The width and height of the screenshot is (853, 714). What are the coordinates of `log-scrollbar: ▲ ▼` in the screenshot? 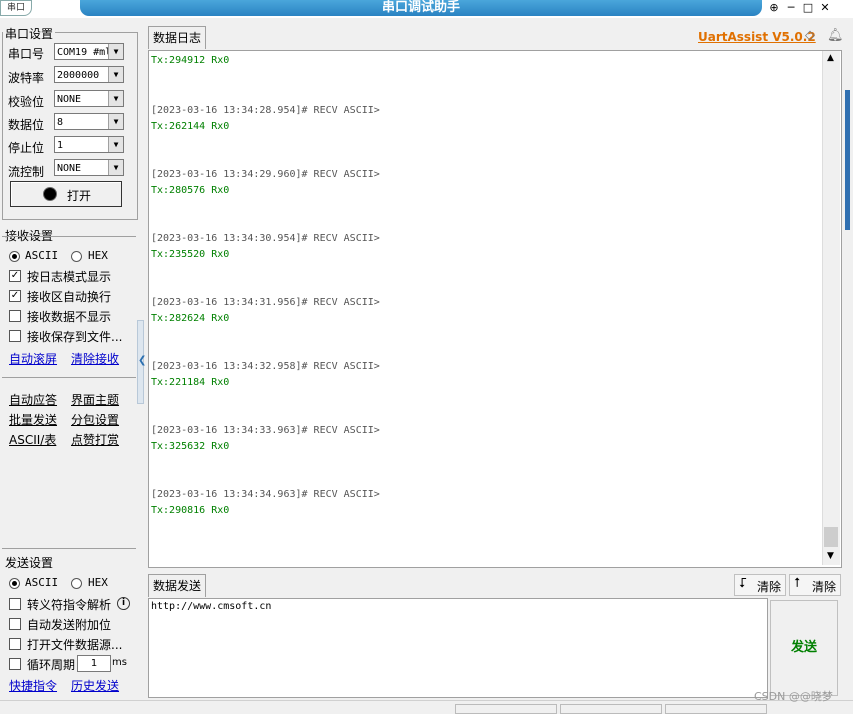 It's located at (831, 308).